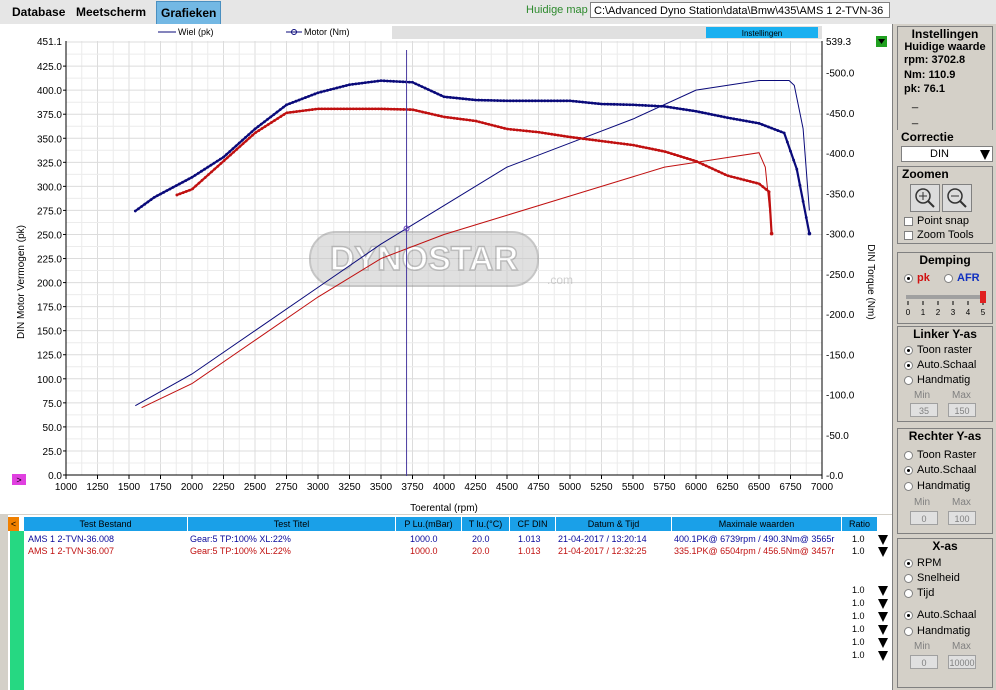  I want to click on point-snap-box, so click(908, 221).